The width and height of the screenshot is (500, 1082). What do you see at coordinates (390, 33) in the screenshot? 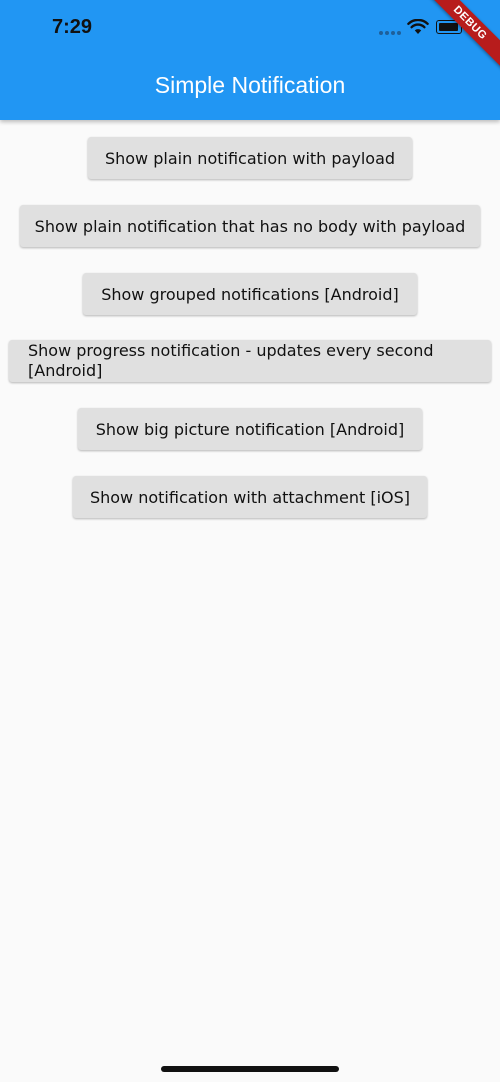
I see `cellular-signal-icon` at bounding box center [390, 33].